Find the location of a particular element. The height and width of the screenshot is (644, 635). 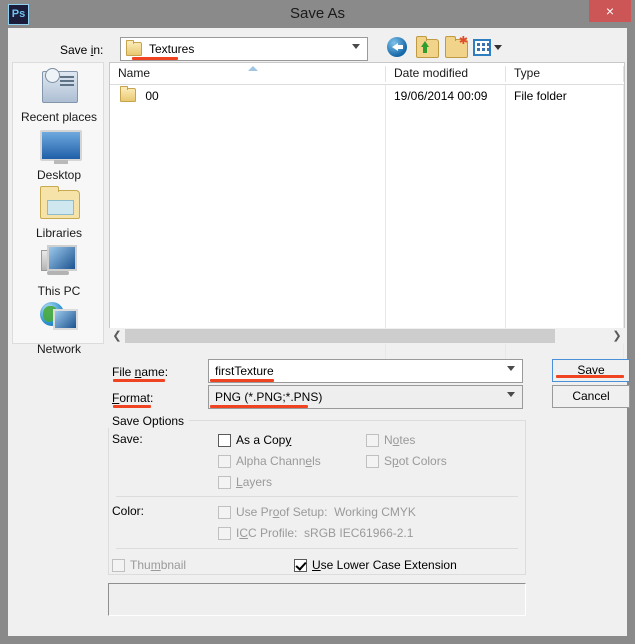

cancel-button: Cancel is located at coordinates (591, 396).